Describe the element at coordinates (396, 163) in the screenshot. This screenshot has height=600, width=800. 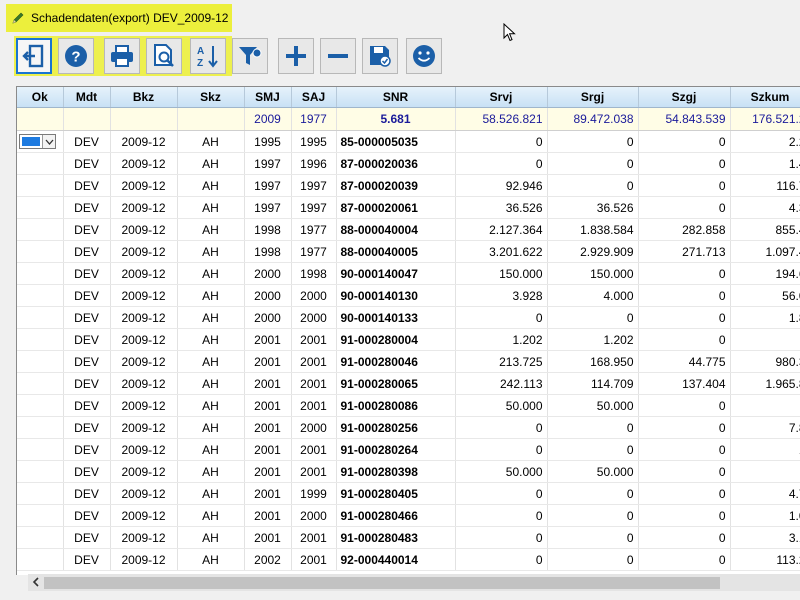
I see `cell-snr: 87-000020036` at that location.